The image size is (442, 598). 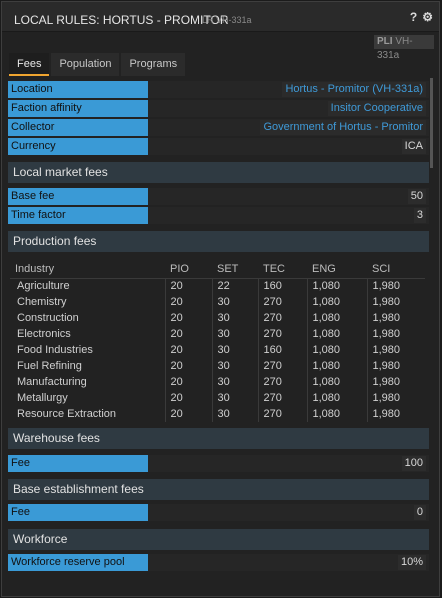 I want to click on production-header: Production fees, so click(x=218, y=241).